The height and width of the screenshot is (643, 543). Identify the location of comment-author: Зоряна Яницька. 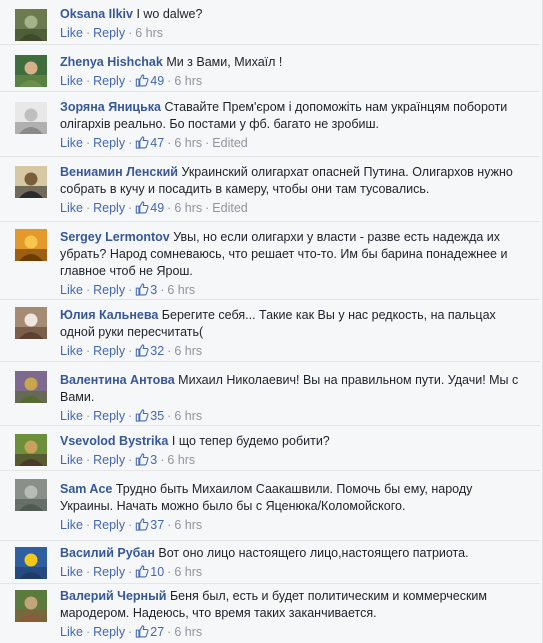
(110, 107).